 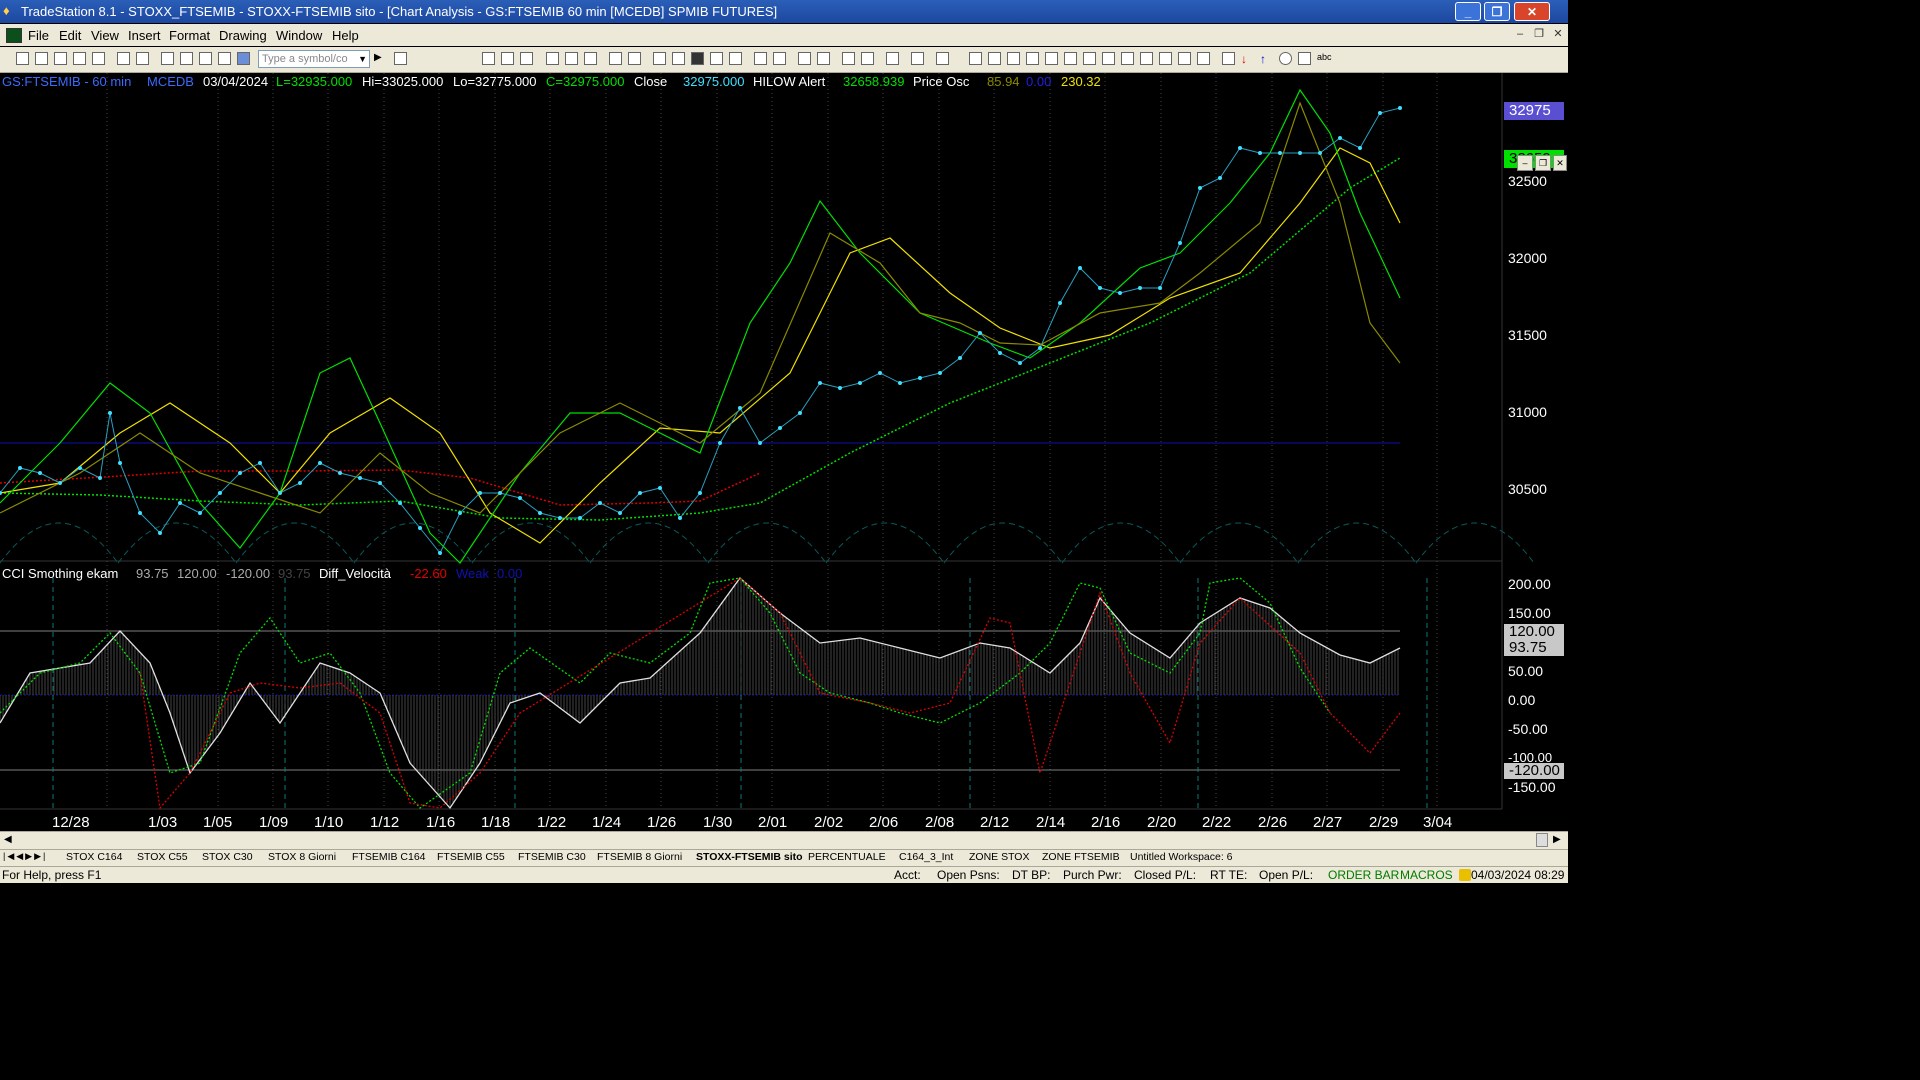 I want to click on insert-analysis-icon, so click(x=917, y=58).